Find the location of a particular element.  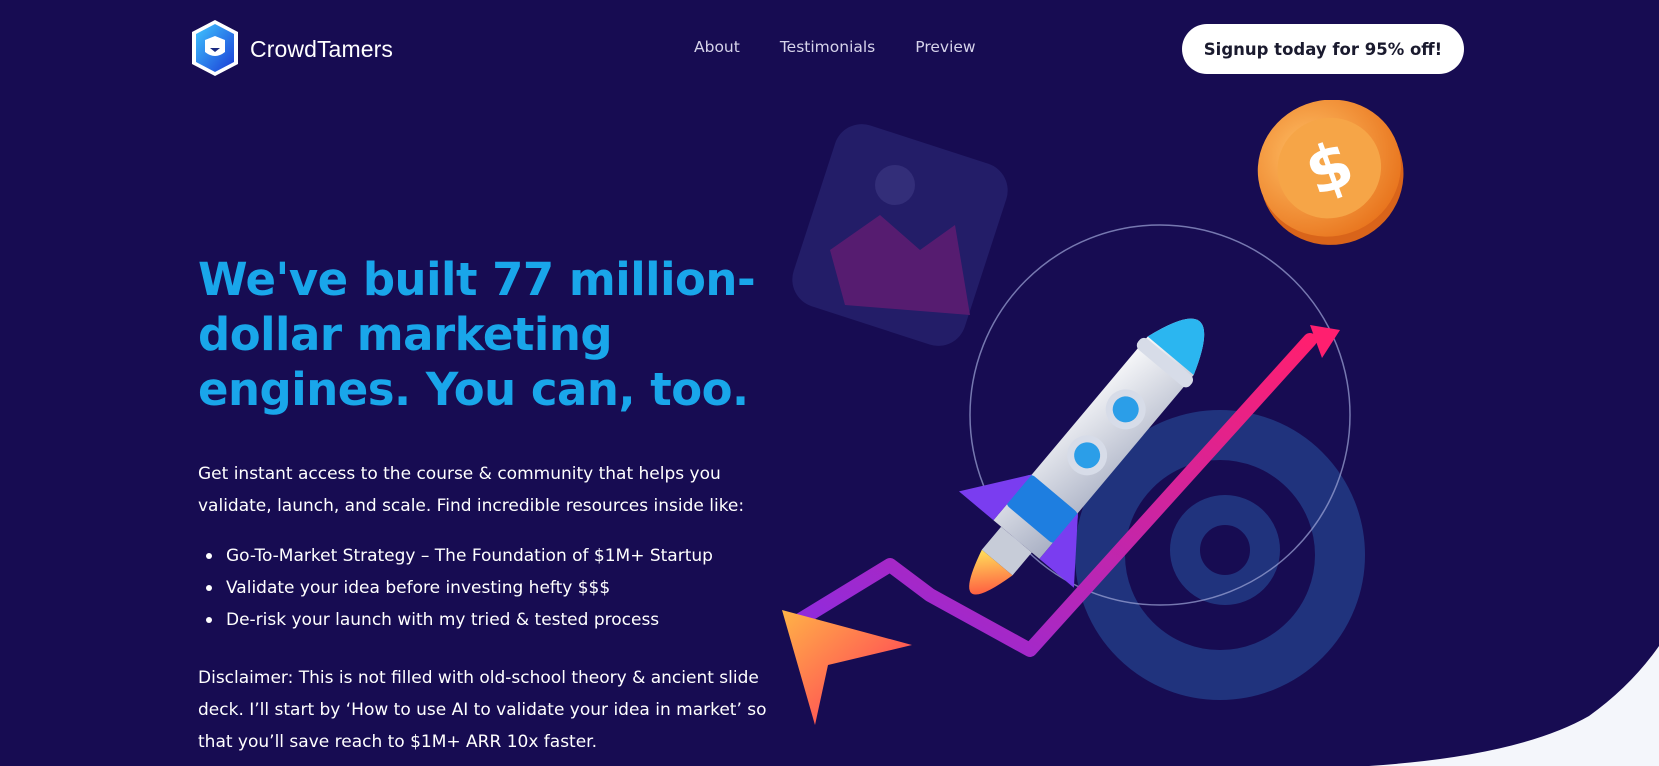

brand-logo: CrowdTamers is located at coordinates (290, 49).